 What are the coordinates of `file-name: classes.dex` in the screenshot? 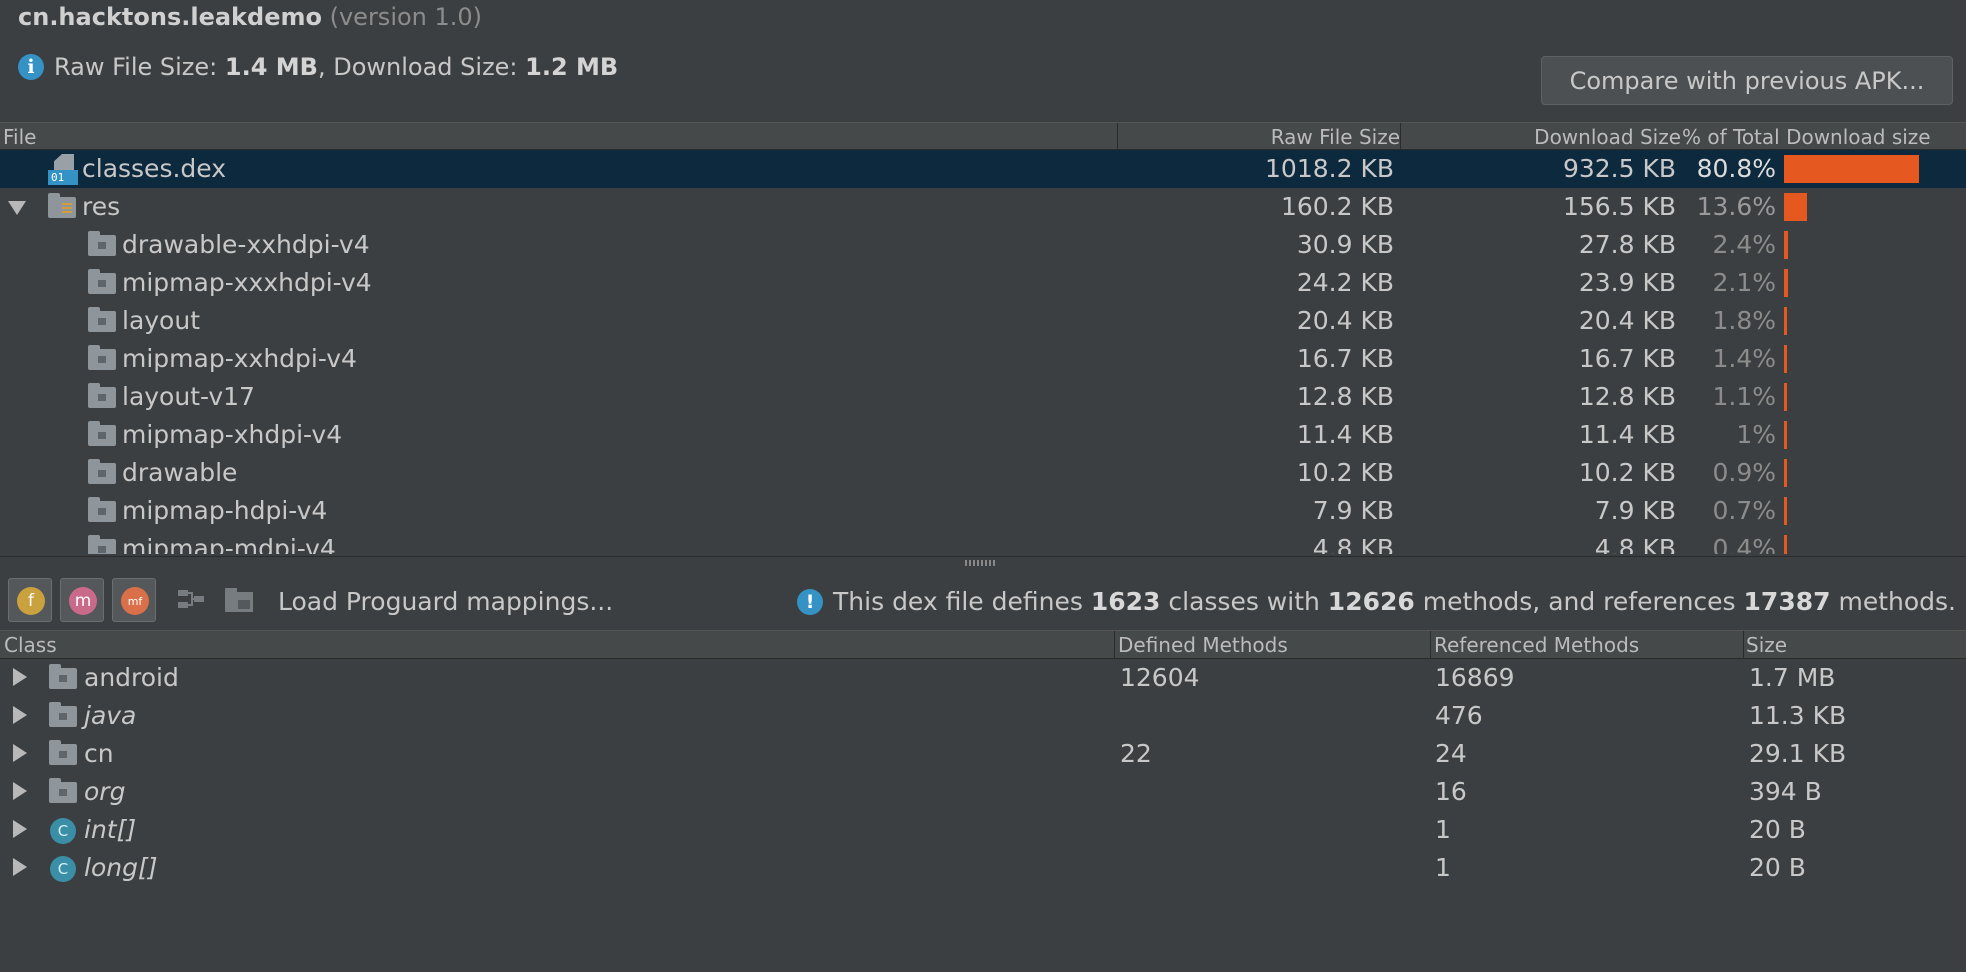 It's located at (154, 168).